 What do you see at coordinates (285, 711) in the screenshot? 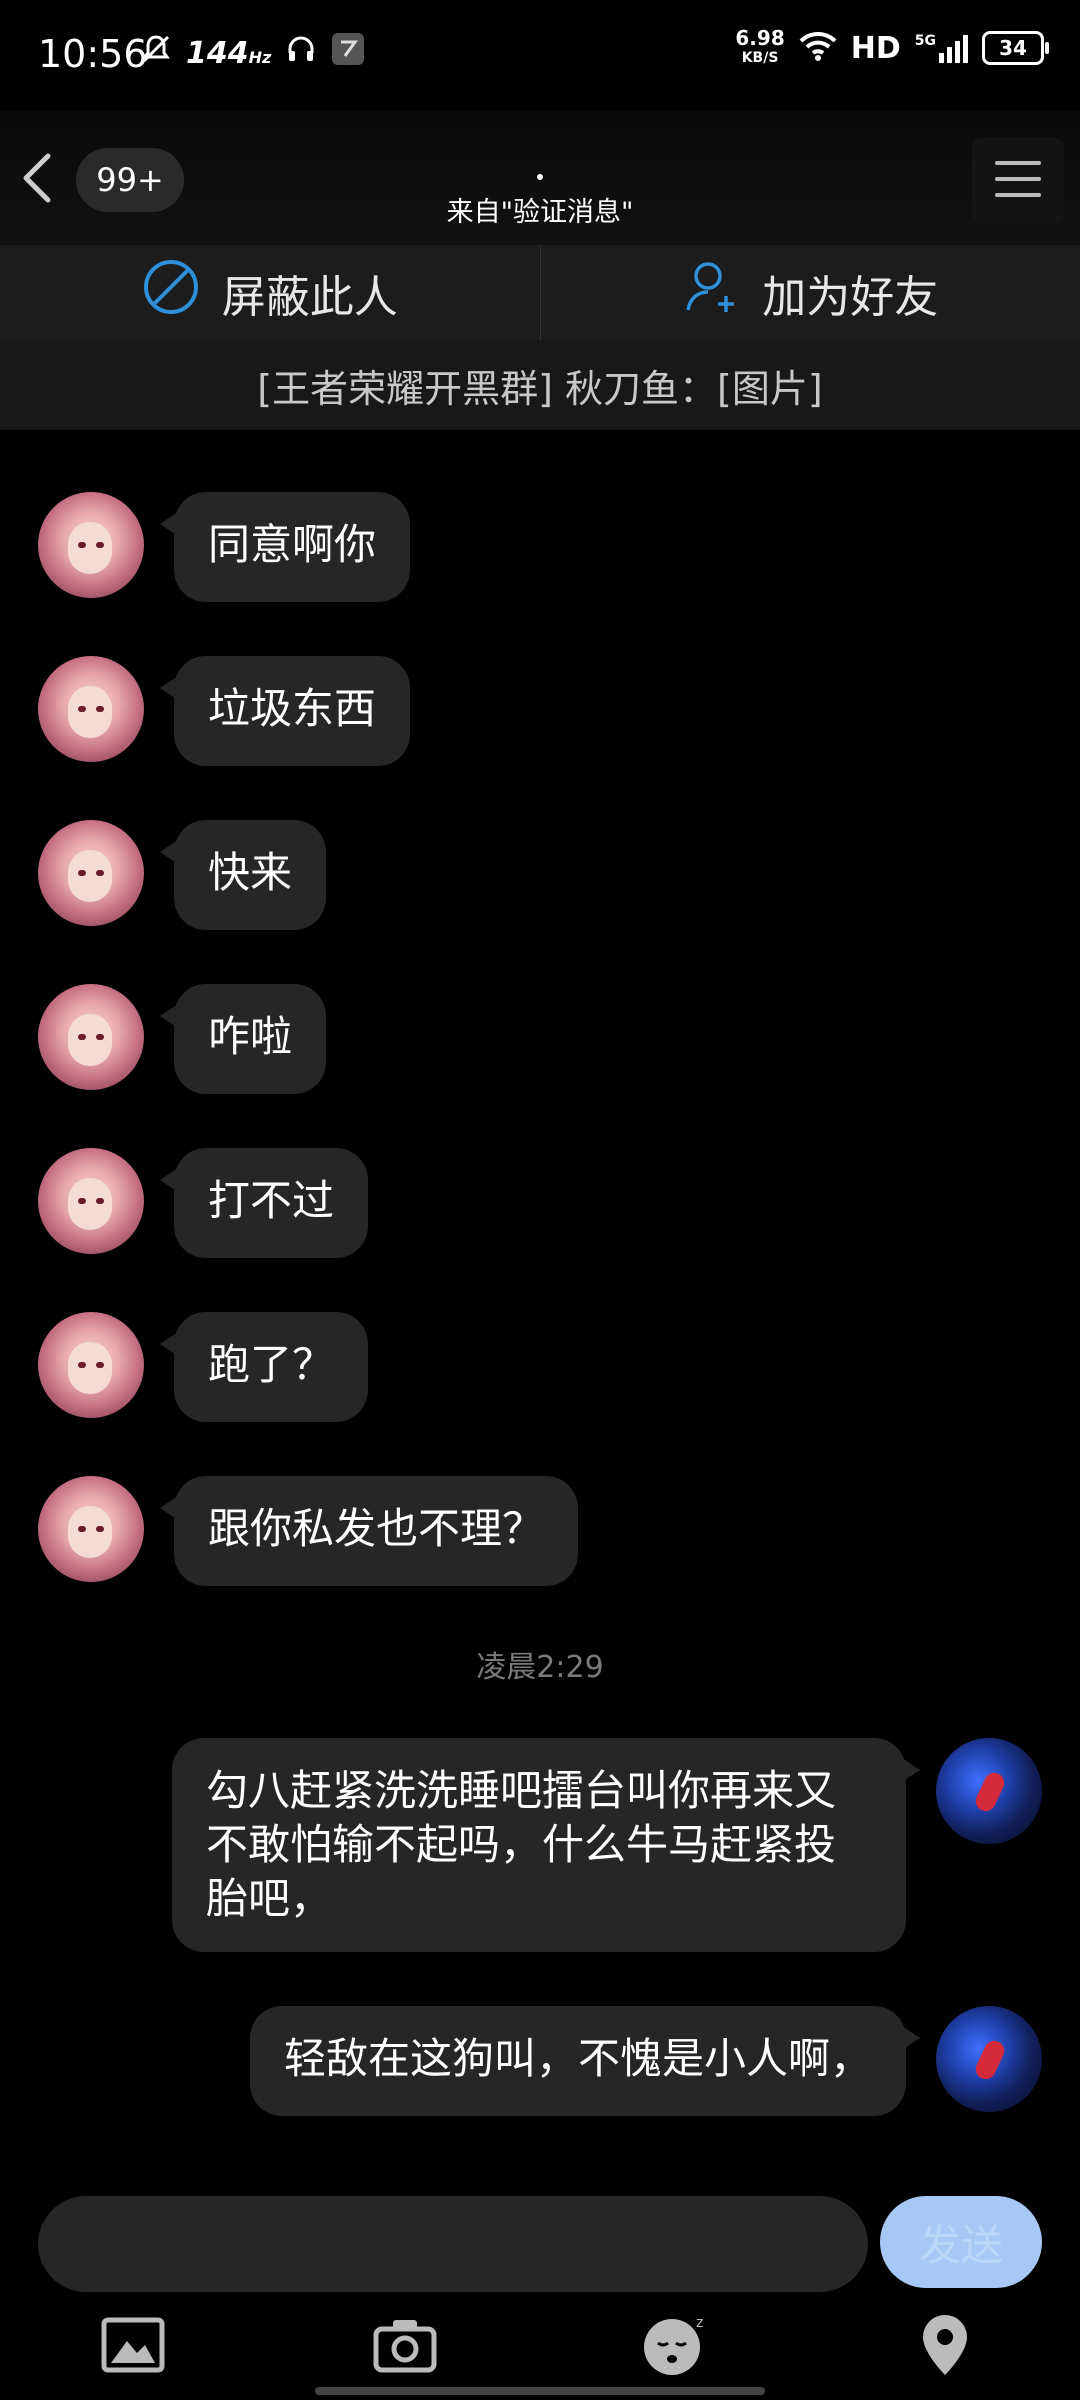
I see `message-bubble: 垃圾东西` at bounding box center [285, 711].